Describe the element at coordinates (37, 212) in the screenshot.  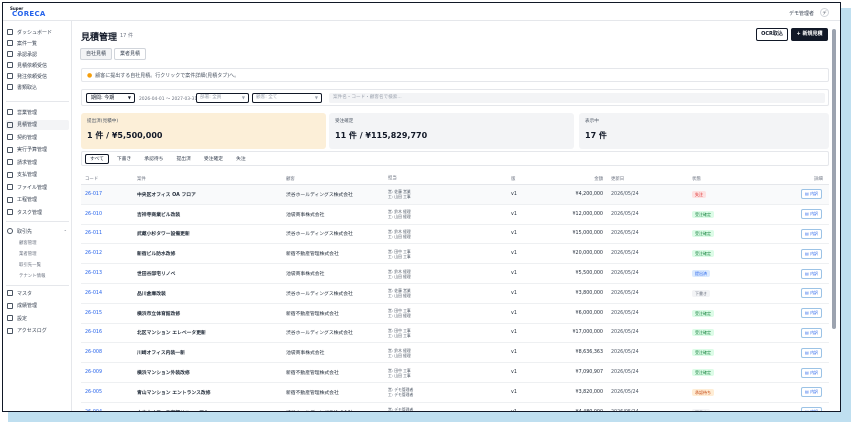
I see `sidebar-item-14: タスク管理` at that location.